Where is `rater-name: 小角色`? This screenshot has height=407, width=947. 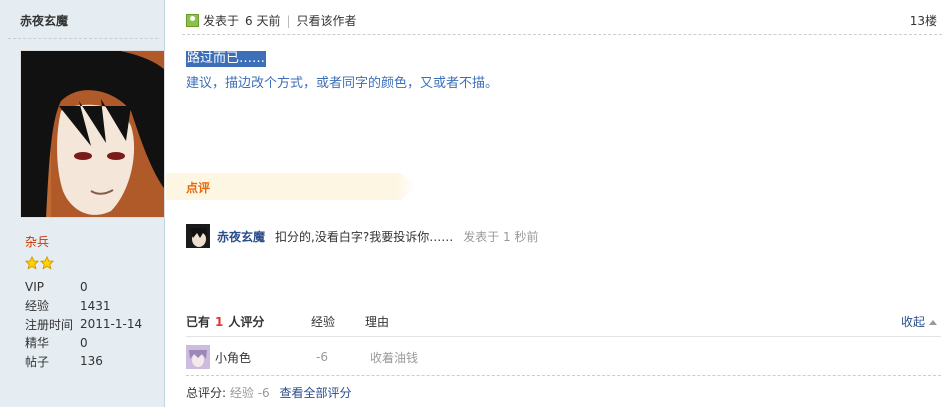 rater-name: 小角色 is located at coordinates (265, 357).